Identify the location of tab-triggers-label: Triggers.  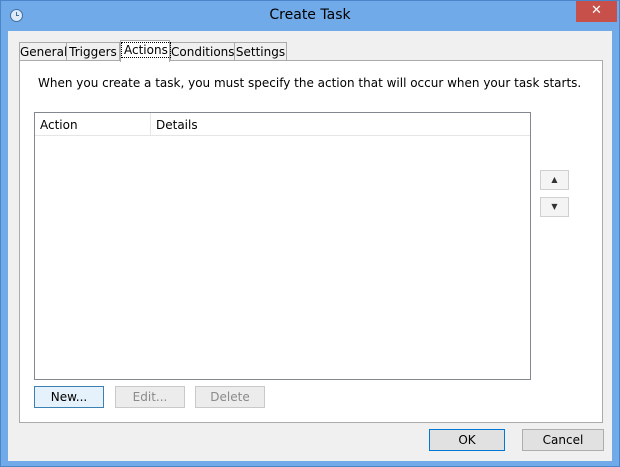
(93, 52).